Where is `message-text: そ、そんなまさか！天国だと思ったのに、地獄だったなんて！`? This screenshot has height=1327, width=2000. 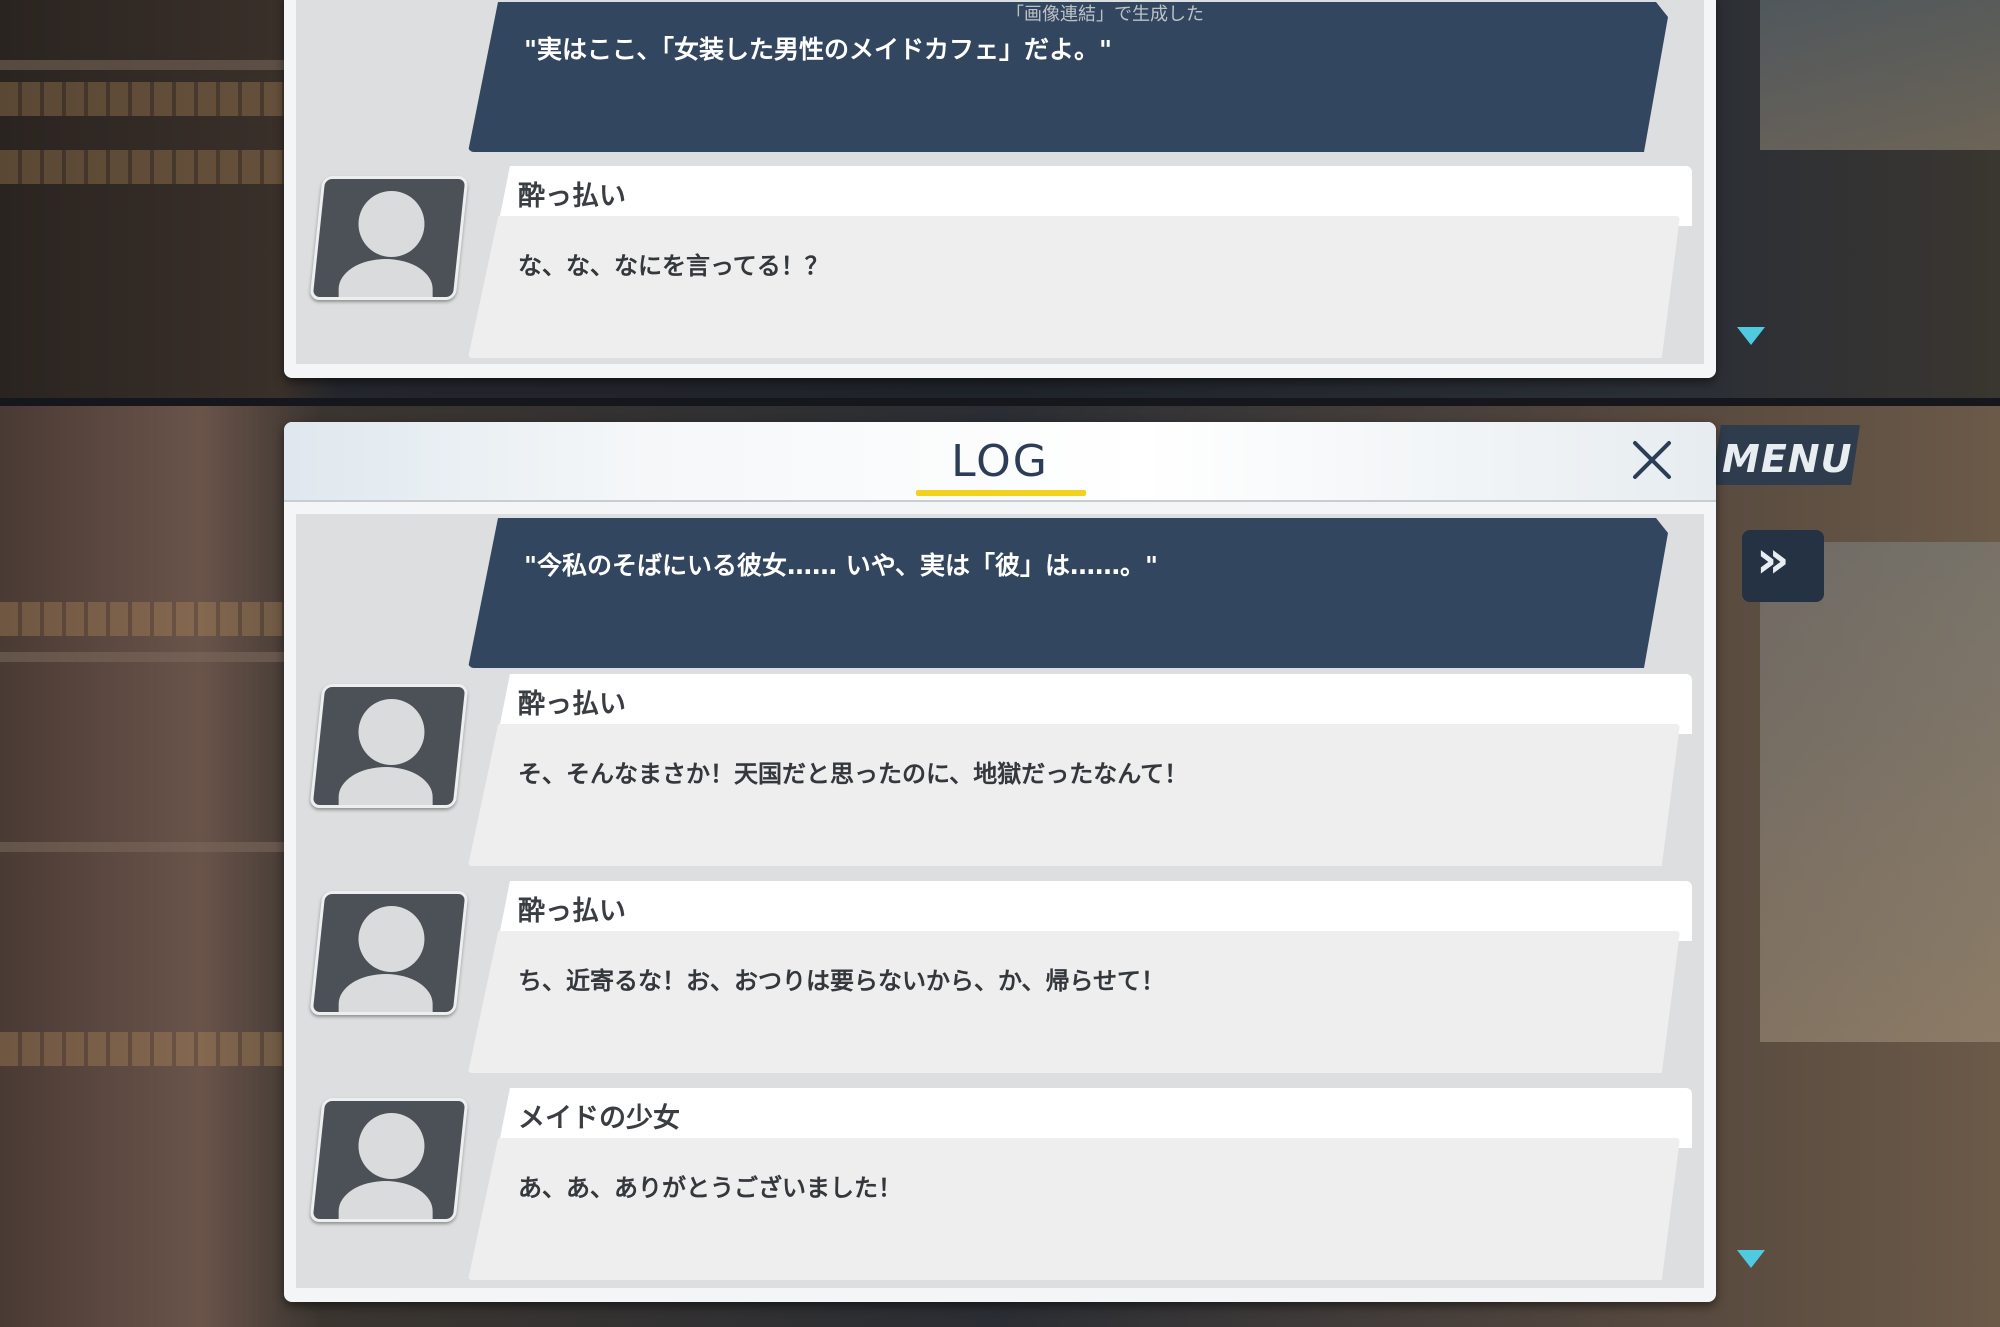
message-text: そ、そんなまさか！天国だと思ったのに、地獄だったなんて！ is located at coordinates (853, 774).